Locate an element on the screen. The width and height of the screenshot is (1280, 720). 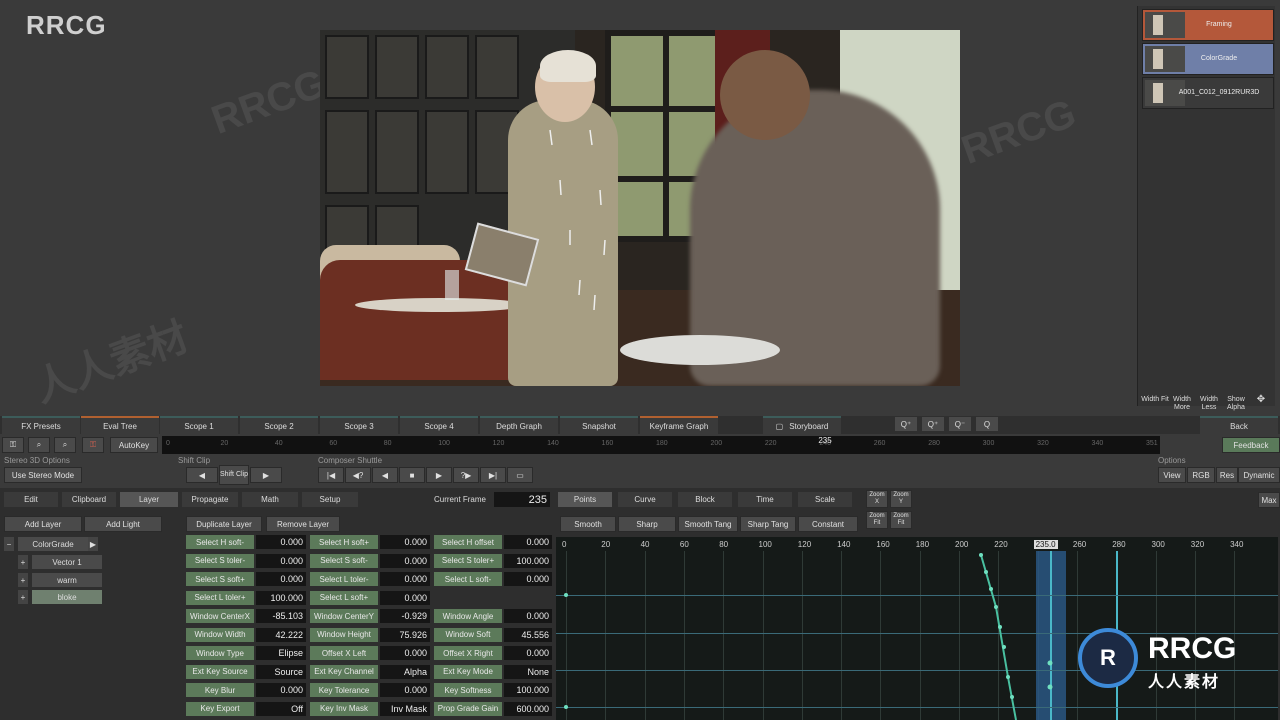
tab-depth-graph: Depth Graph is located at coordinates (519, 425).